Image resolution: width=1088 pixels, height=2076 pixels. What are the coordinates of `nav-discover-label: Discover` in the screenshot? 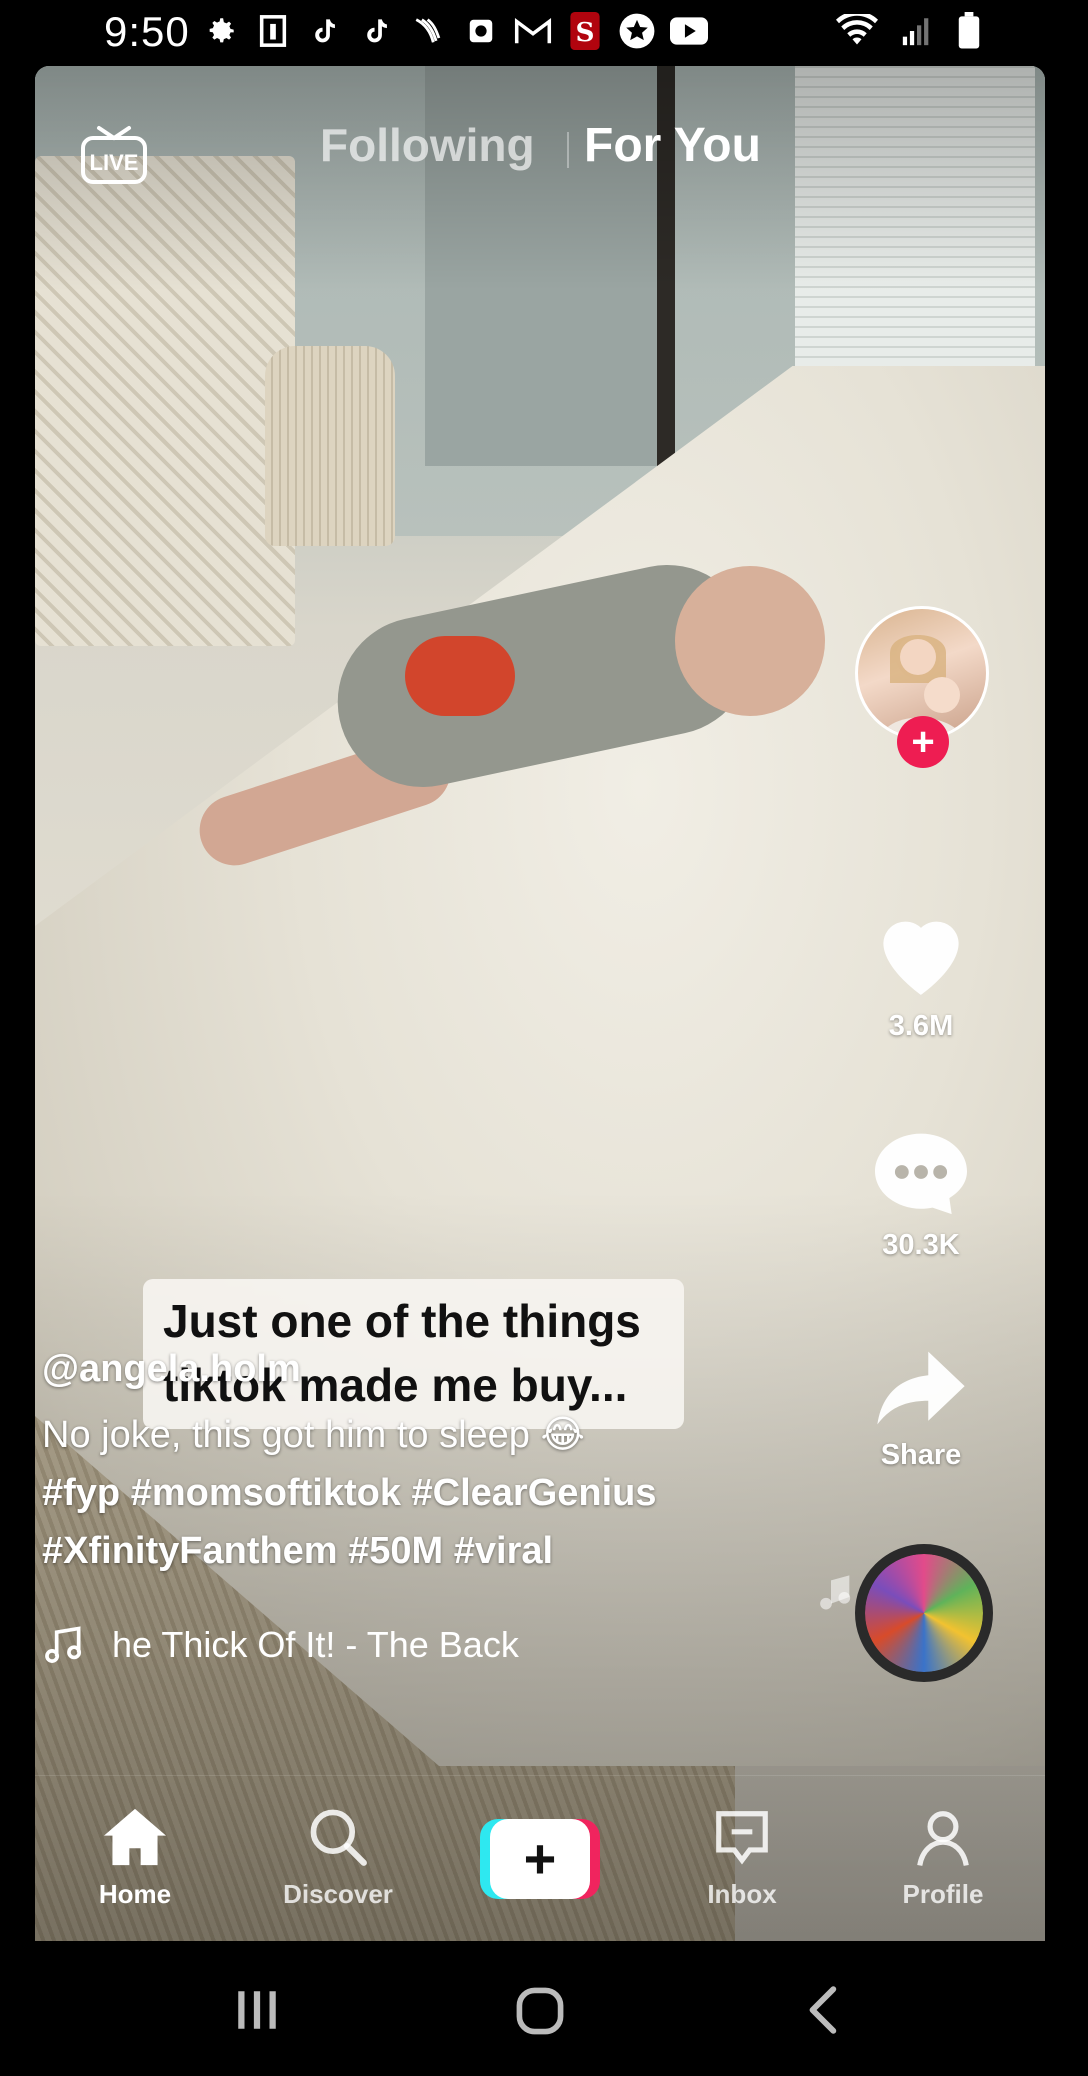 It's located at (338, 1894).